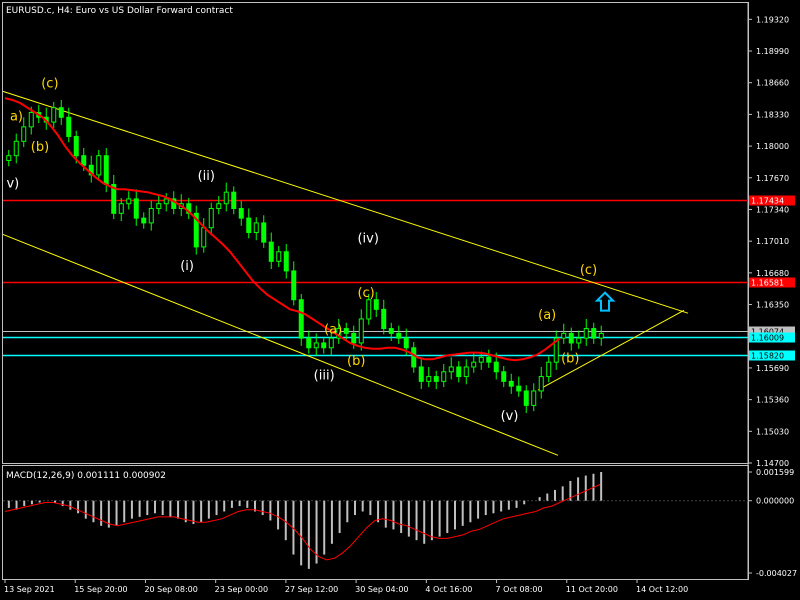  I want to click on time-tick-label: 15 Sep 20:00, so click(100, 589).